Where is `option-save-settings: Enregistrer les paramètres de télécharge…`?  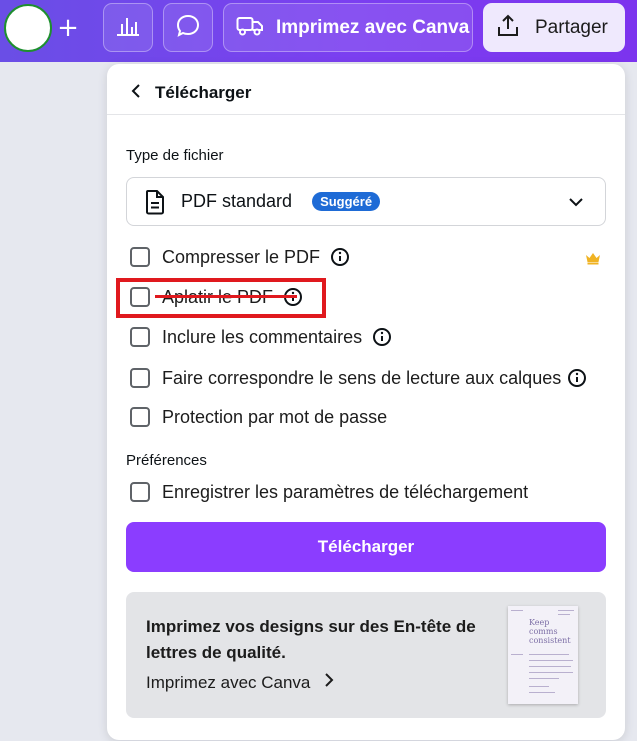
option-save-settings: Enregistrer les paramètres de télécharge… is located at coordinates (329, 492).